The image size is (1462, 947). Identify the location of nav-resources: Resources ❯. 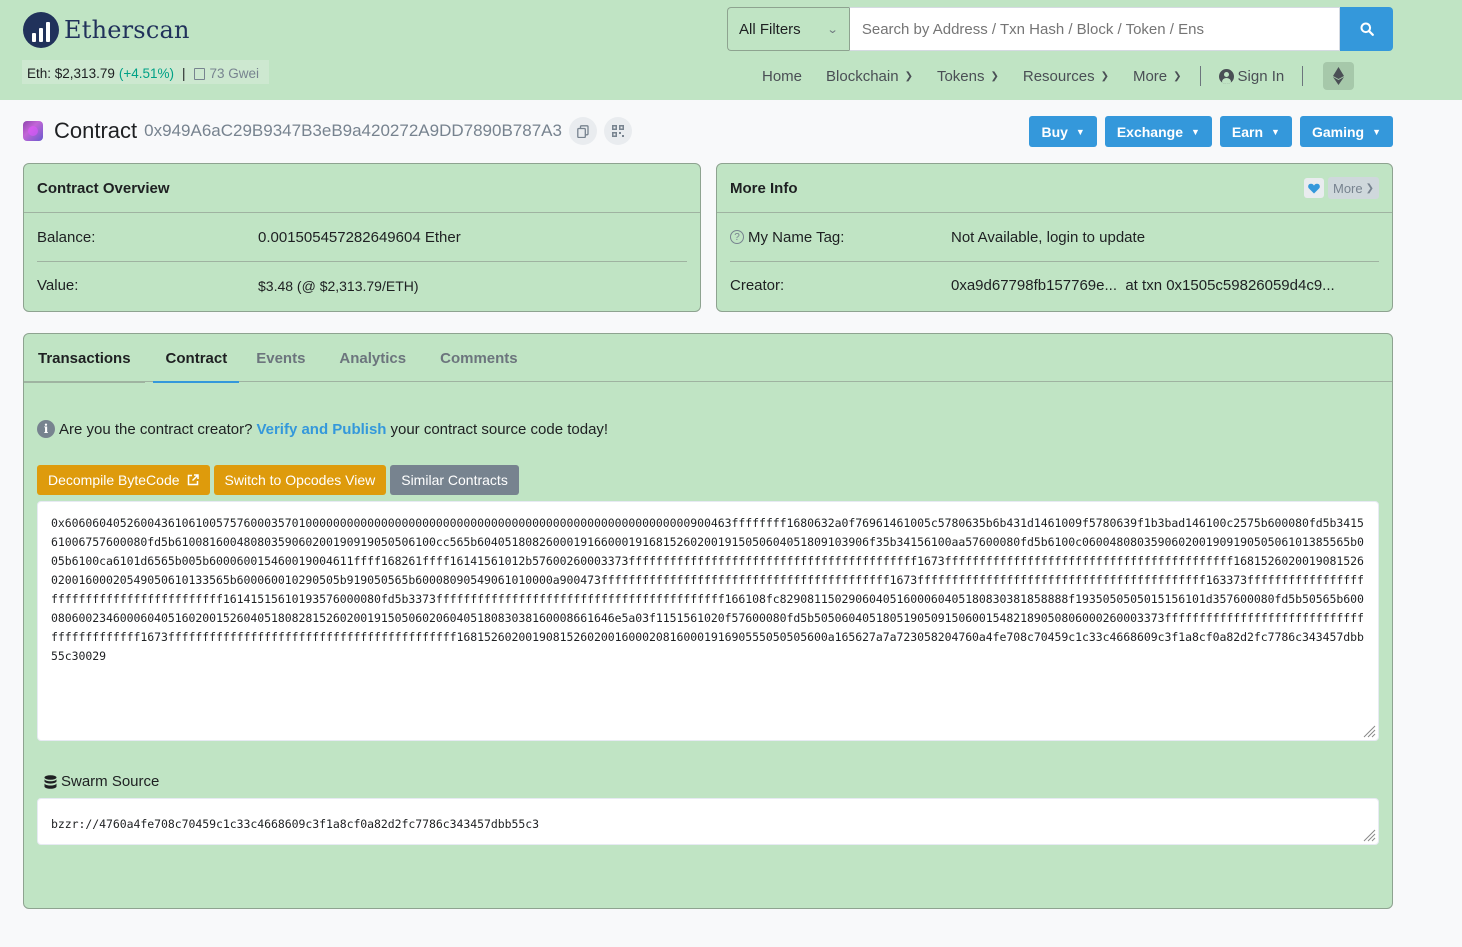
(1066, 76).